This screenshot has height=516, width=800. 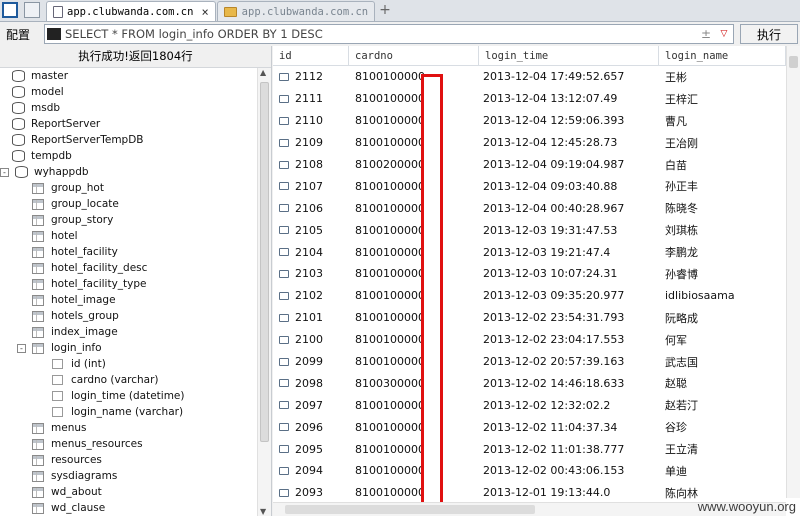 I want to click on config-button: 配置, so click(x=22, y=34).